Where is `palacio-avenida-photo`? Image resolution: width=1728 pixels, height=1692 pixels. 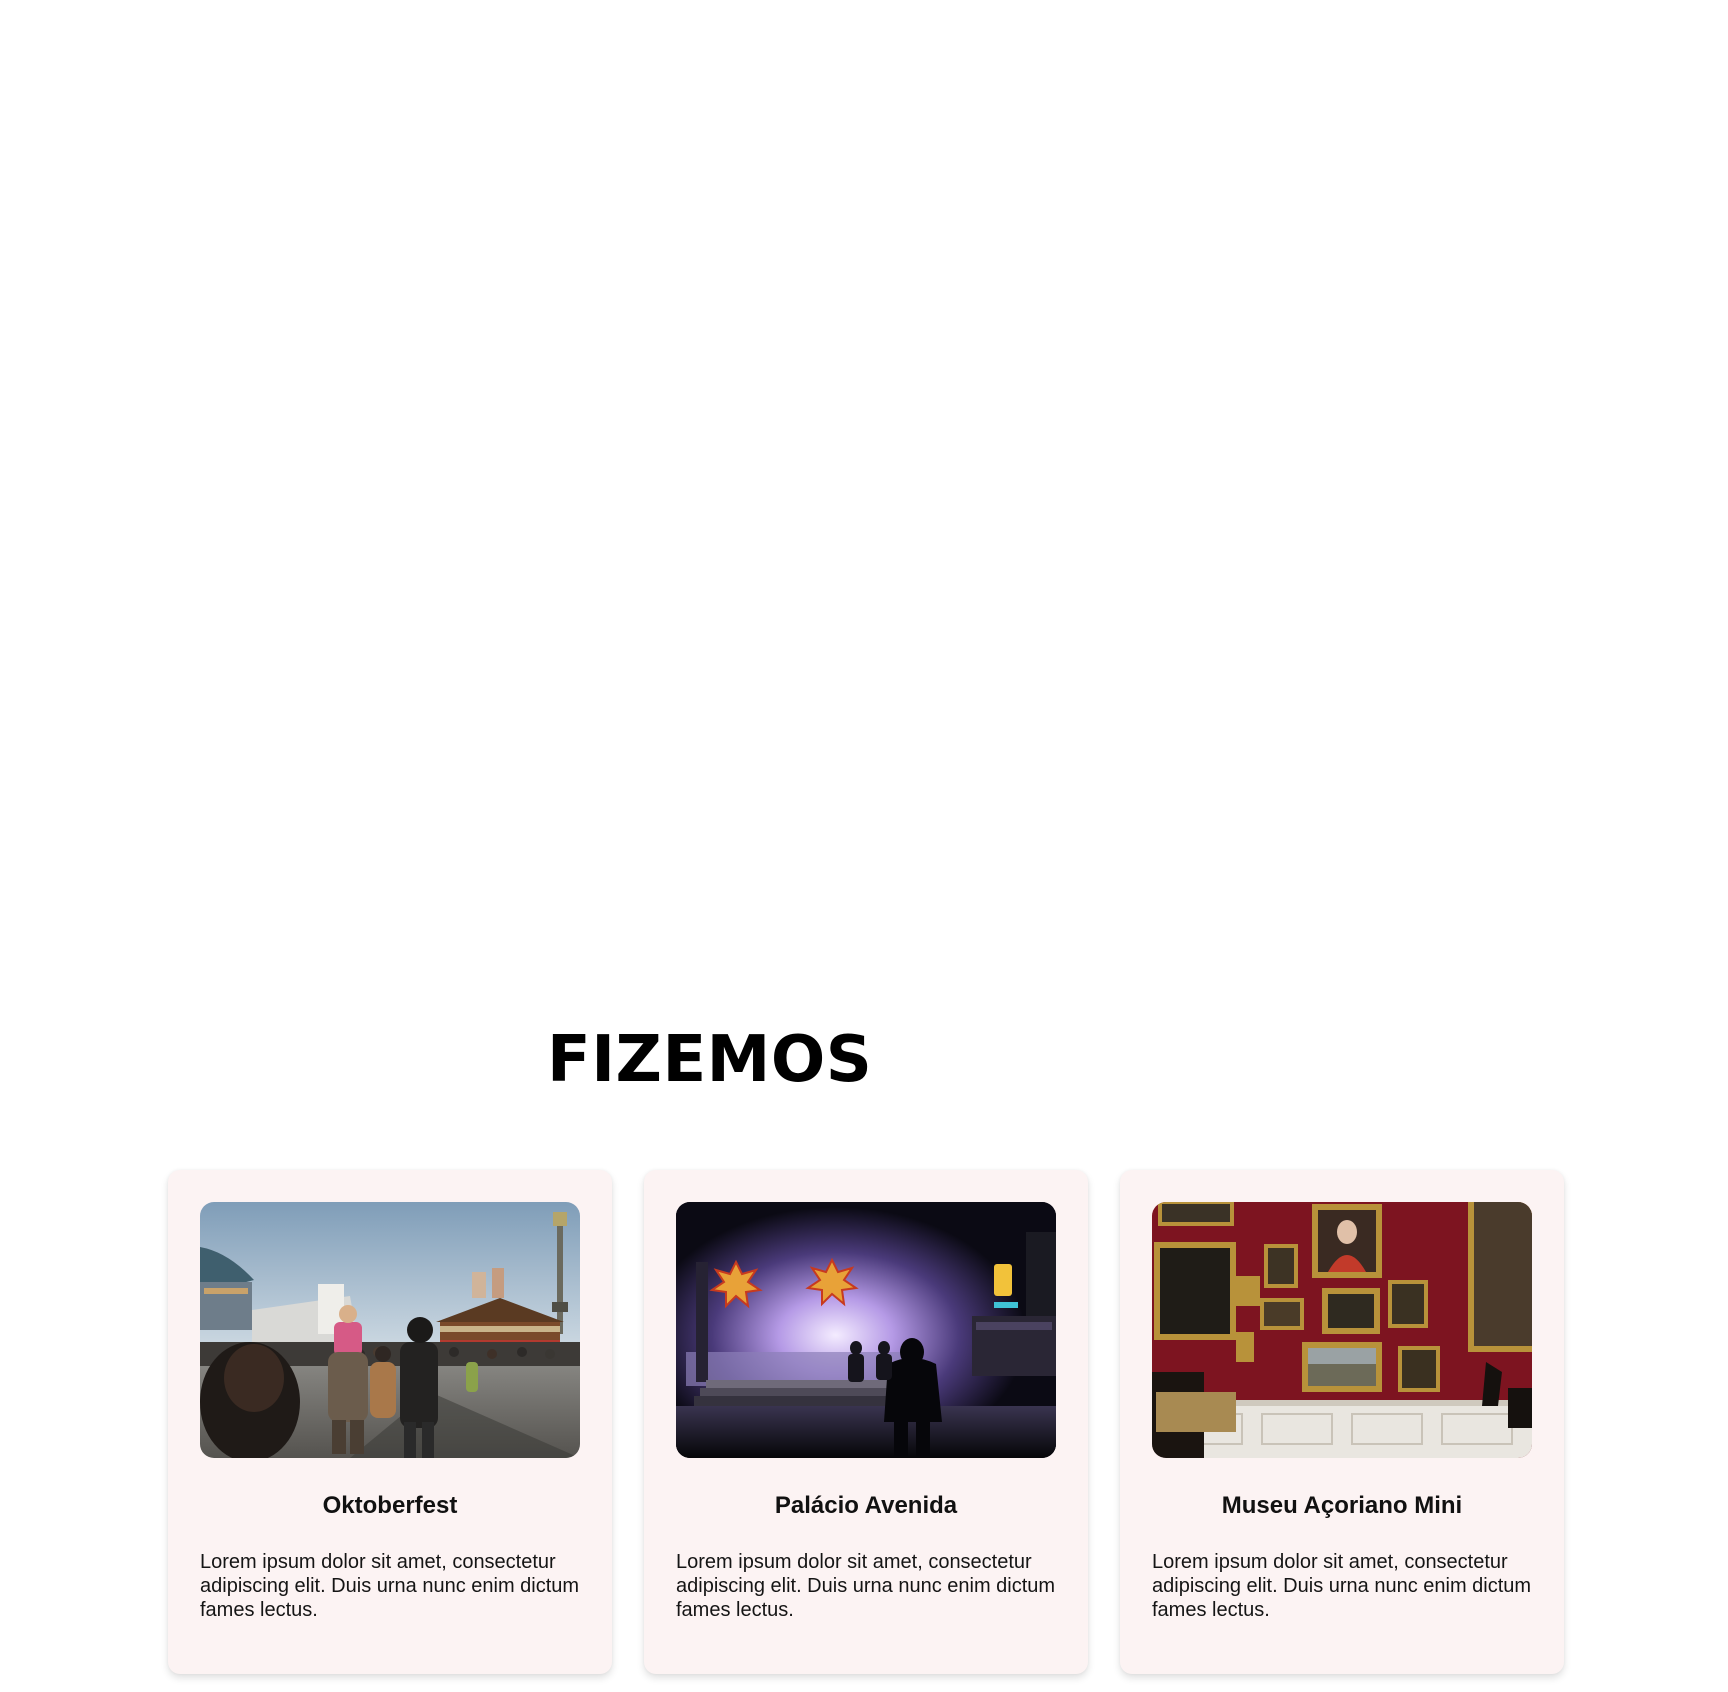
palacio-avenida-photo is located at coordinates (866, 1330).